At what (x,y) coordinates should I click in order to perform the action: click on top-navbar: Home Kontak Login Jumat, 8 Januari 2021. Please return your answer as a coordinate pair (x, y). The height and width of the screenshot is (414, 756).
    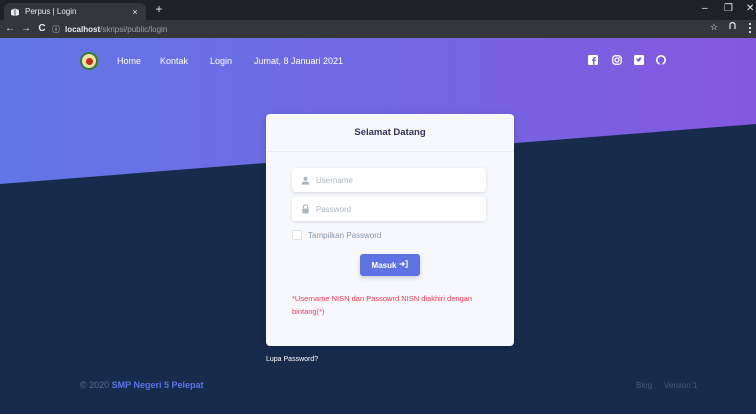
    Looking at the image, I should click on (378, 63).